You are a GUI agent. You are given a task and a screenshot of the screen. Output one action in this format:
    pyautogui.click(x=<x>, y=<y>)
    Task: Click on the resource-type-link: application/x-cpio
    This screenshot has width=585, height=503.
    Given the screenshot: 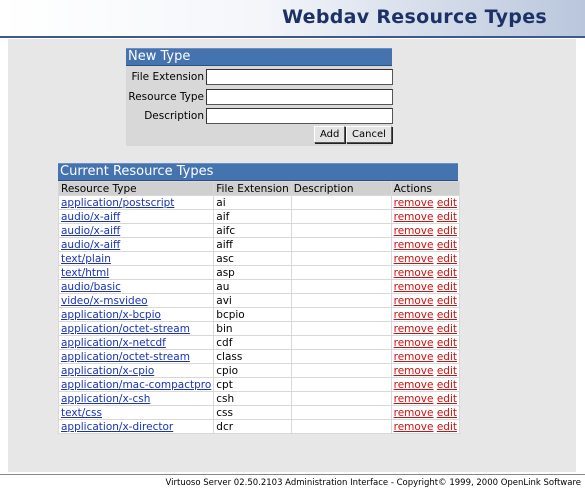 What is the action you would take?
    pyautogui.click(x=107, y=371)
    